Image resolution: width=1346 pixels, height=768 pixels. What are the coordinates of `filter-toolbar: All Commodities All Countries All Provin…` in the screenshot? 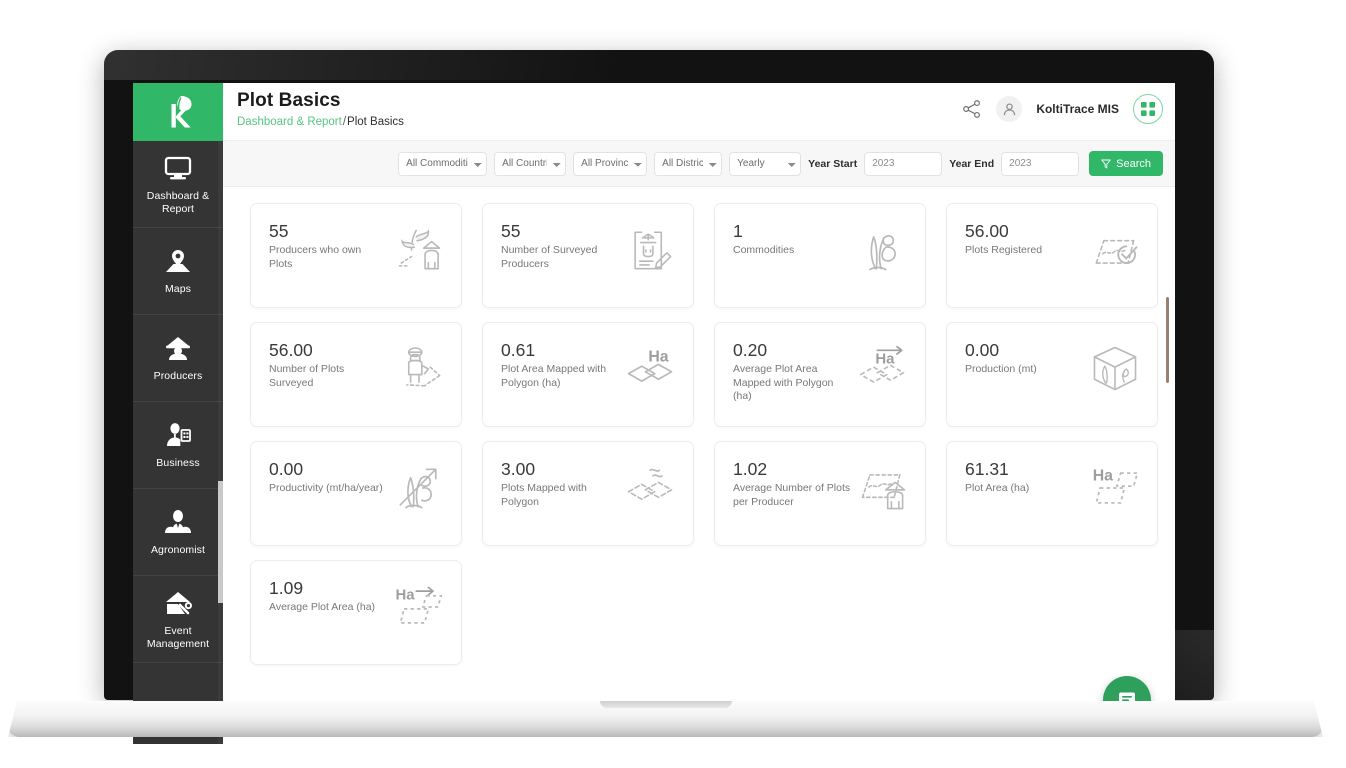 It's located at (699, 164).